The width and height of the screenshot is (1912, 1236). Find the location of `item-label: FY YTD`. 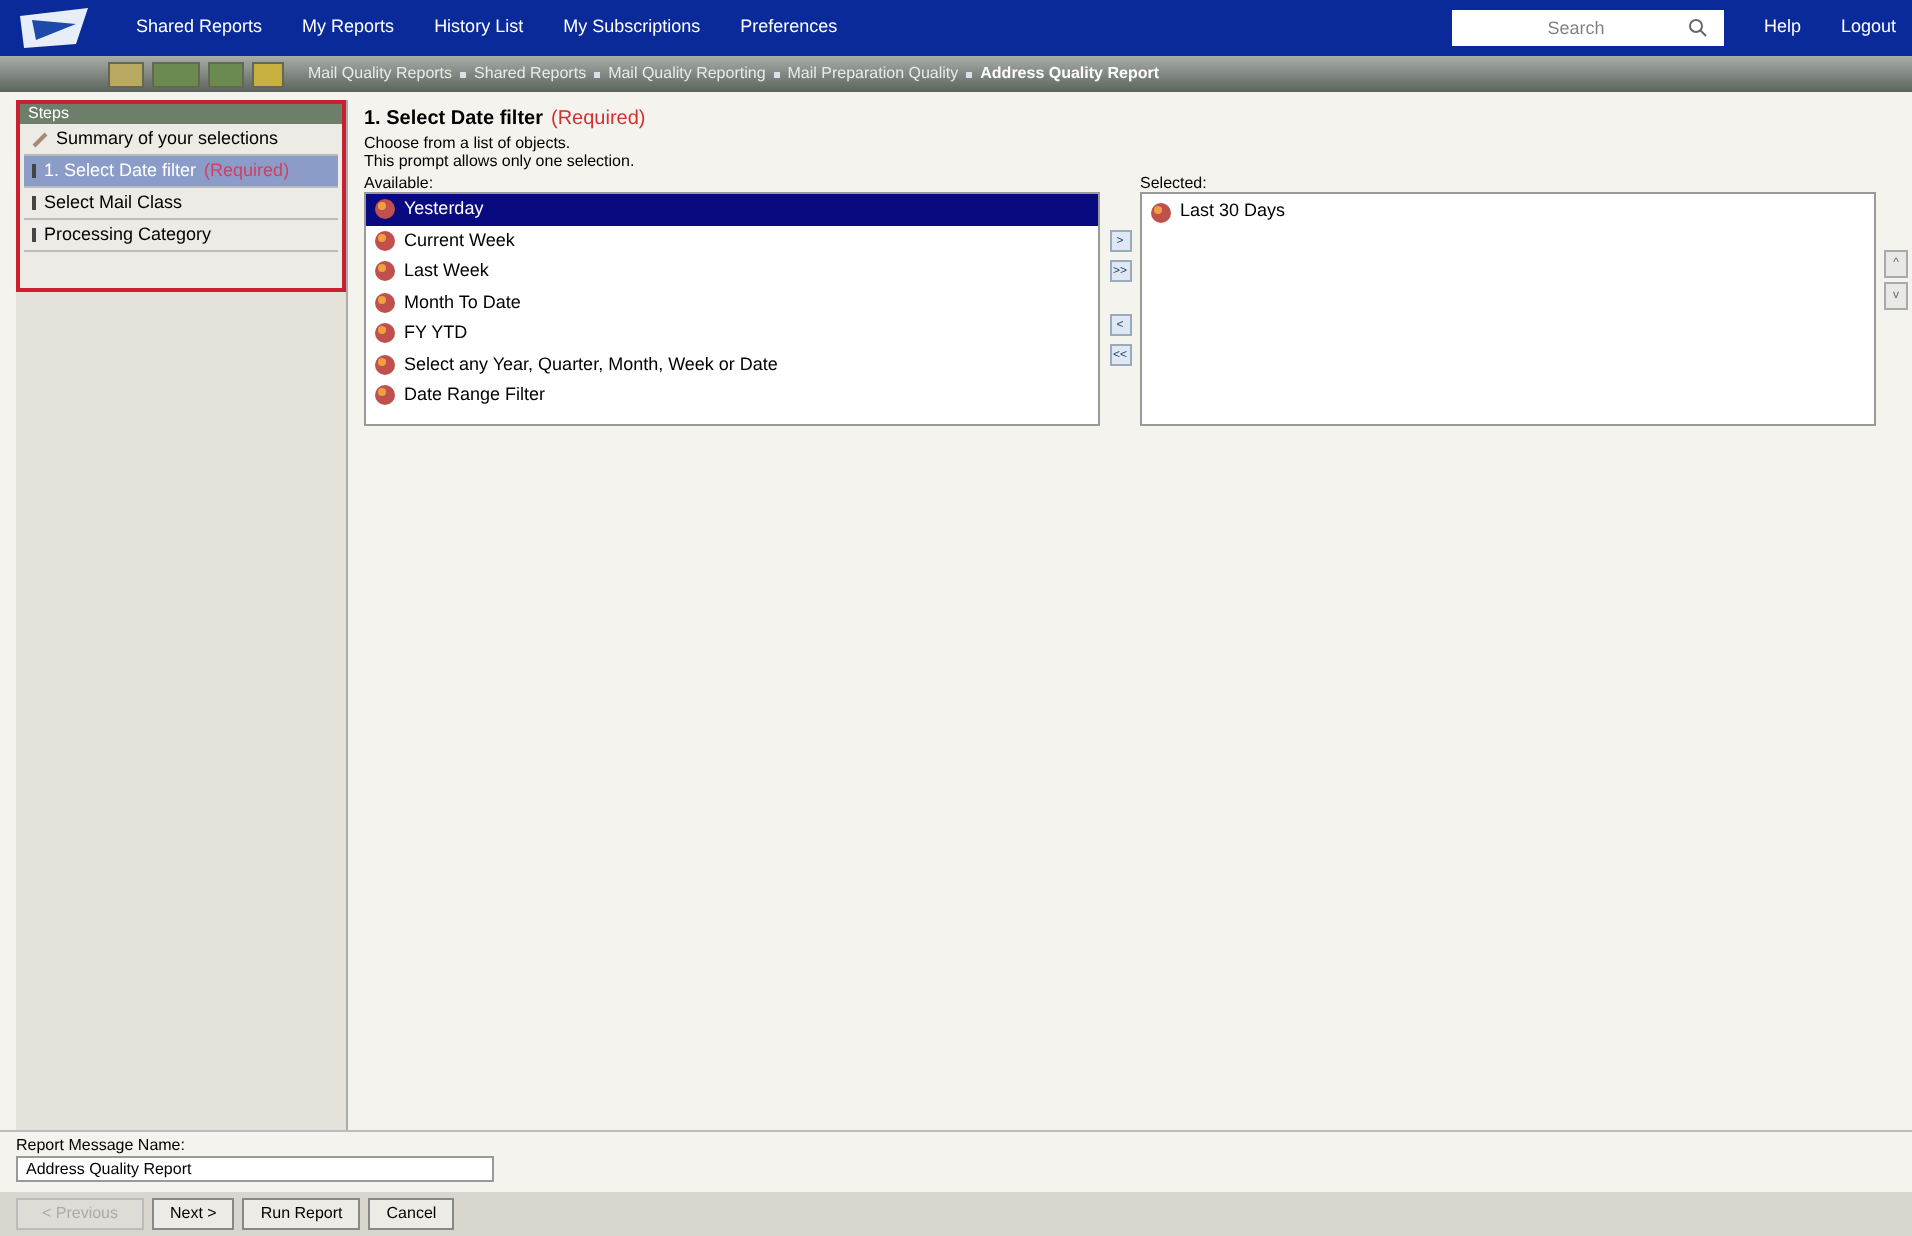

item-label: FY YTD is located at coordinates (436, 333).